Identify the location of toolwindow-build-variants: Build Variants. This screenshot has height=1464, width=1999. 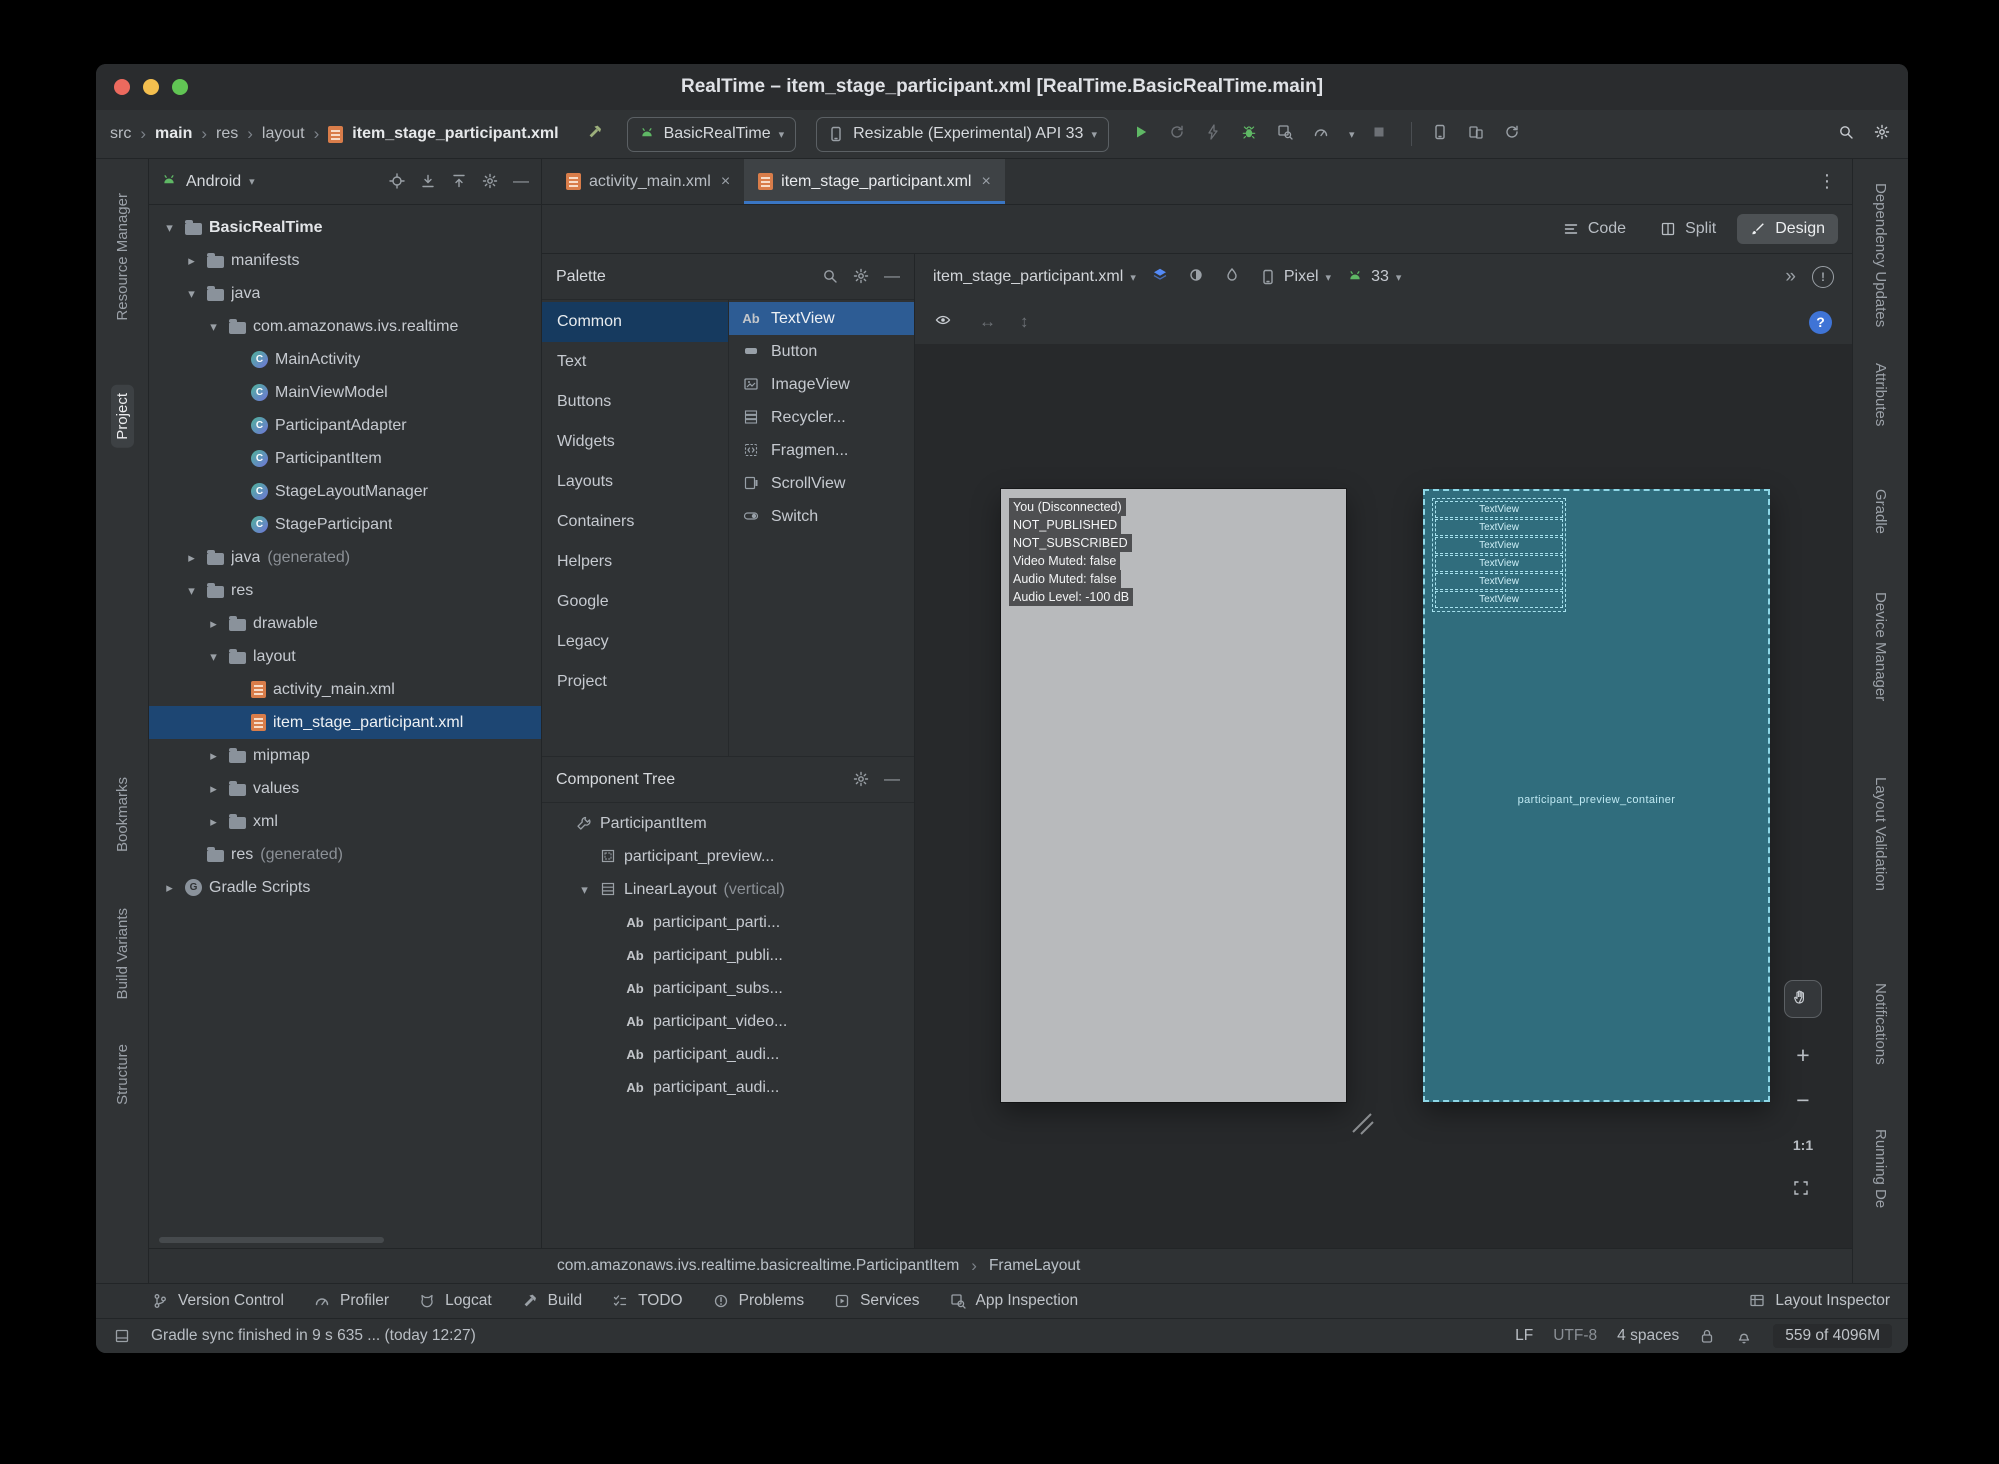
(122, 953).